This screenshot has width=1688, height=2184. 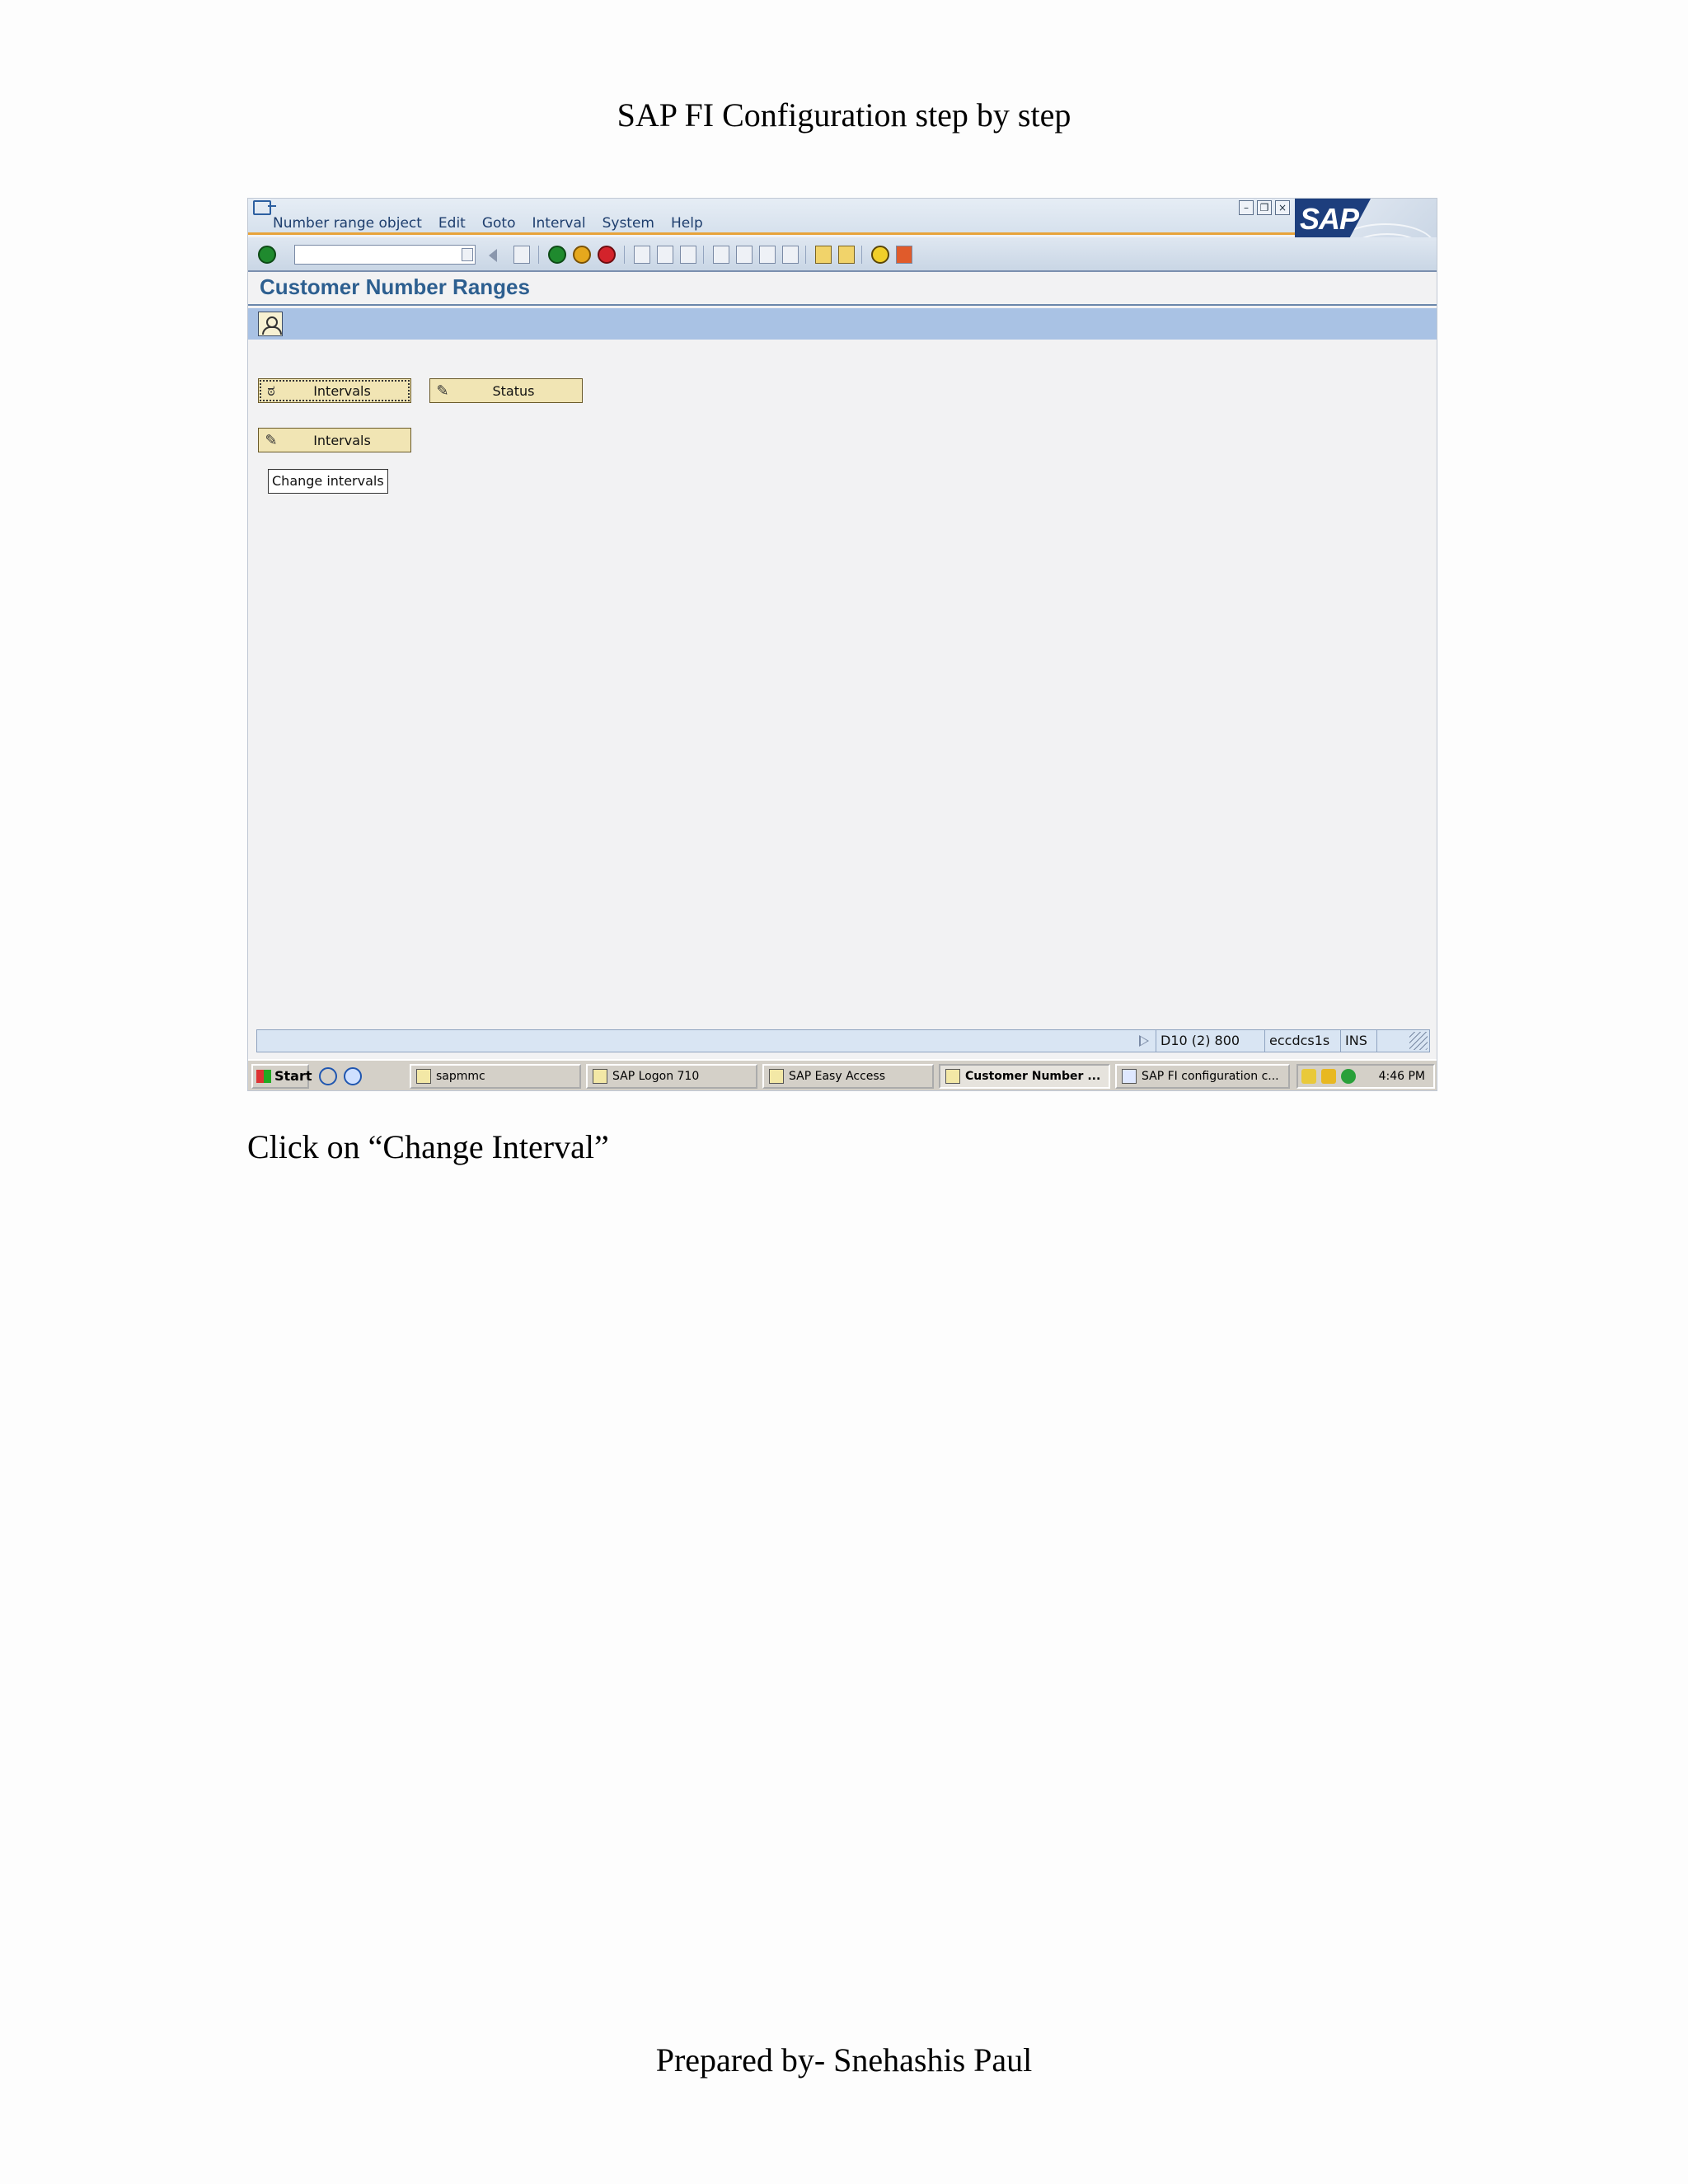 What do you see at coordinates (1401, 1076) in the screenshot?
I see `tray-clock: 4:46 PM` at bounding box center [1401, 1076].